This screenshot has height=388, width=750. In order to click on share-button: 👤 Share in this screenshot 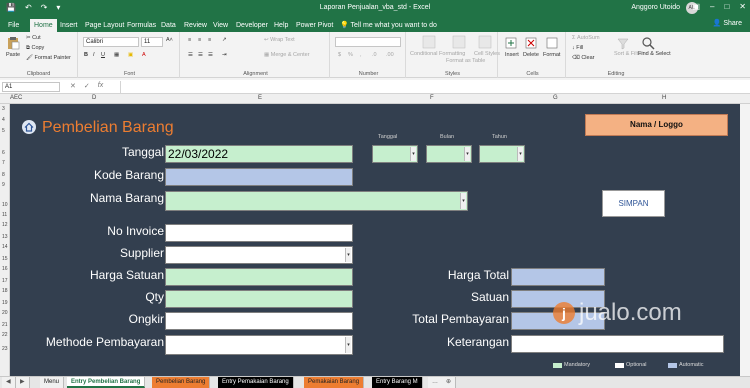, I will do `click(727, 23)`.